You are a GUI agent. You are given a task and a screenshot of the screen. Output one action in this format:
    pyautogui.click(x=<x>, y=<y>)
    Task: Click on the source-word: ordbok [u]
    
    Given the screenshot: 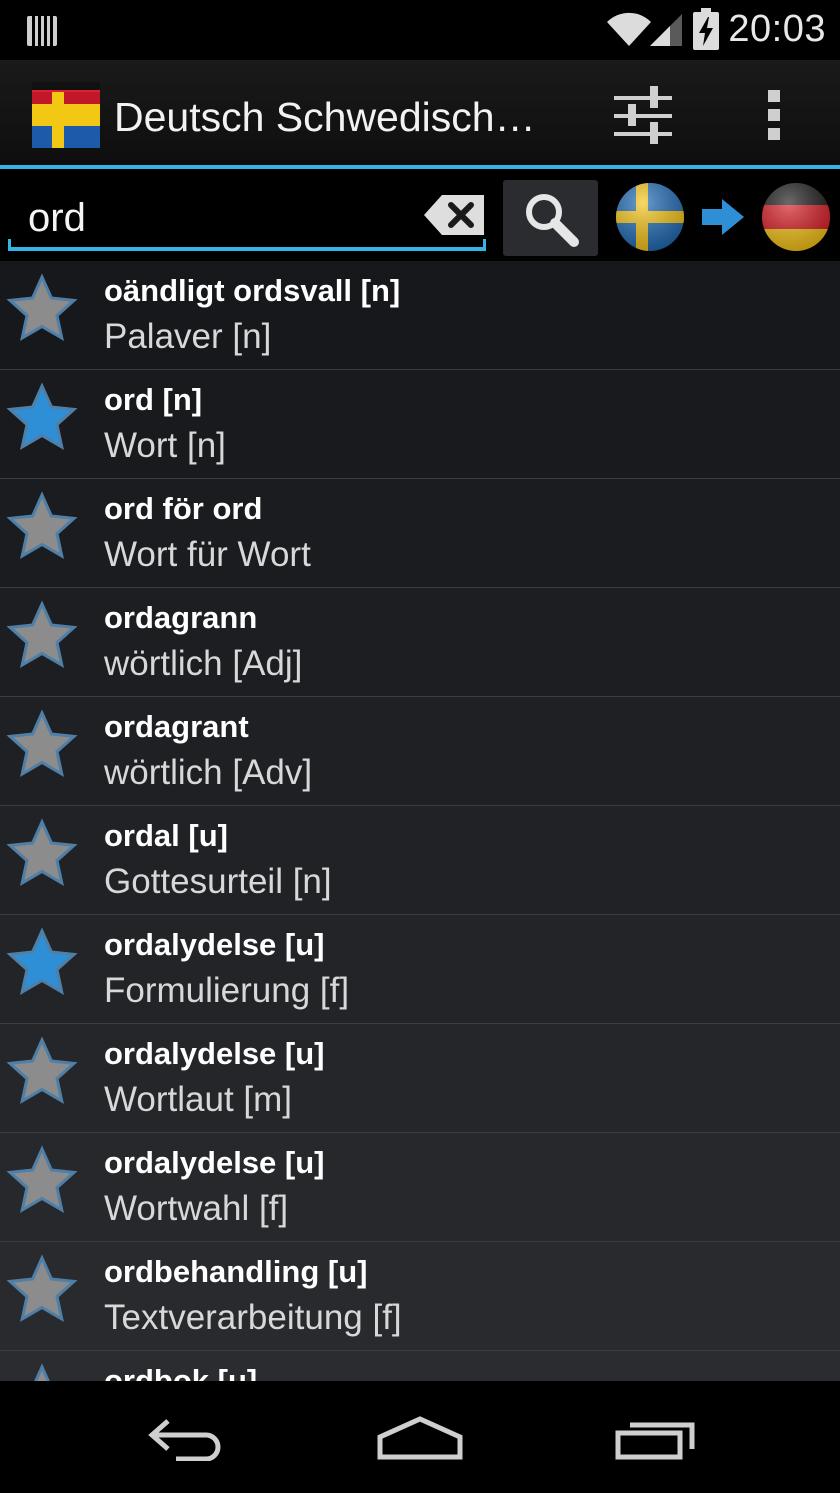 What is the action you would take?
    pyautogui.click(x=181, y=1372)
    